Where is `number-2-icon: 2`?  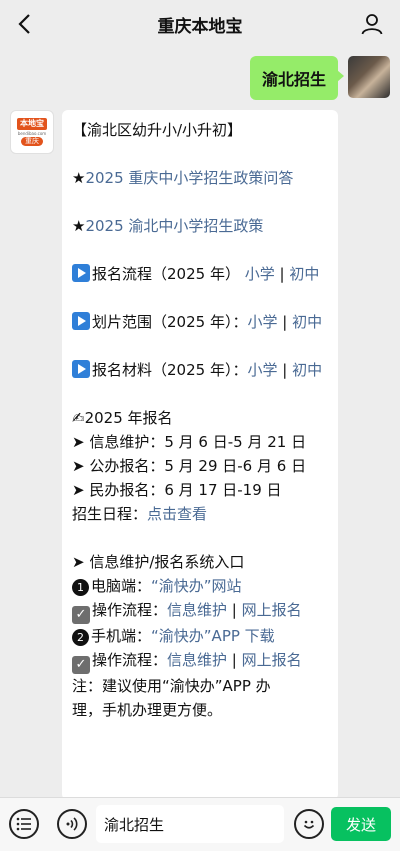 number-2-icon: 2 is located at coordinates (80, 637).